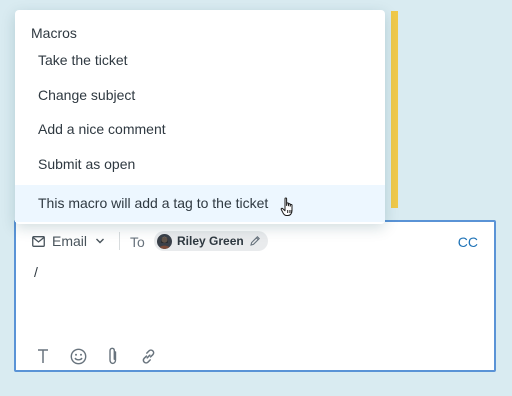  I want to click on macros-title: Macros, so click(54, 33).